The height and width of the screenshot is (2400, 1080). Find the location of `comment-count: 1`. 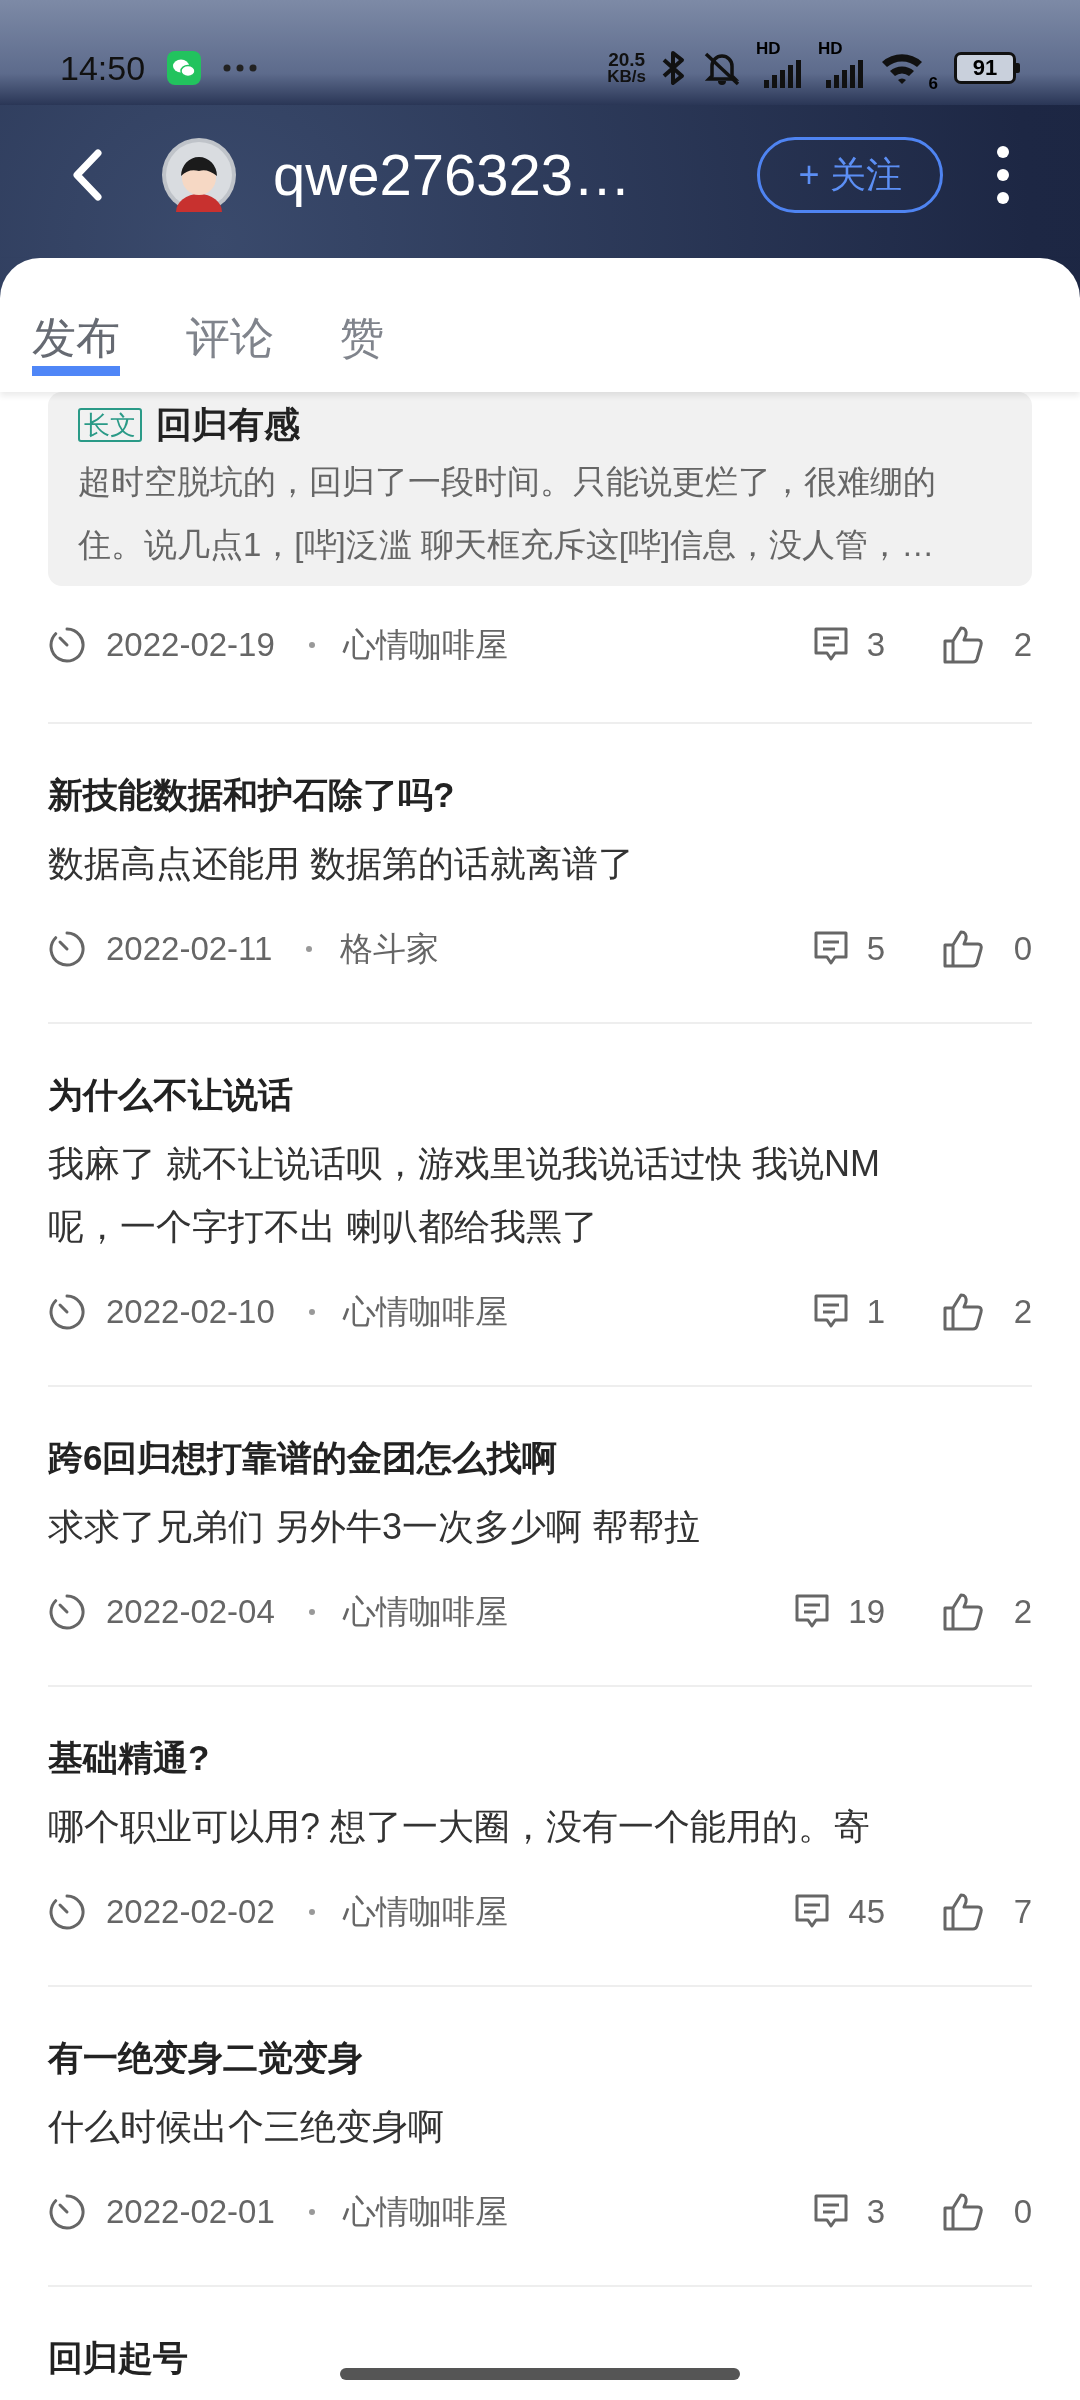

comment-count: 1 is located at coordinates (848, 1312).